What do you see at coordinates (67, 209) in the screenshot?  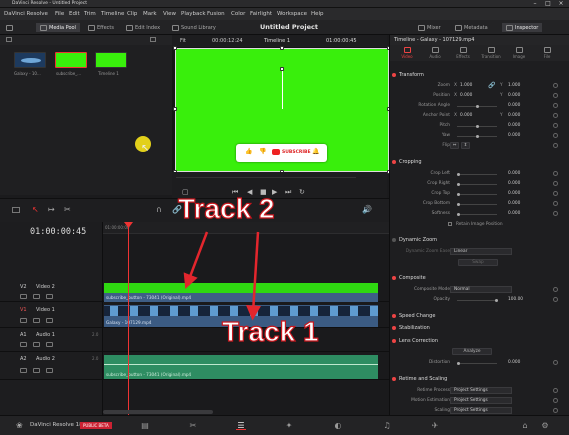 I see `blade-tool-icon: ✂` at bounding box center [67, 209].